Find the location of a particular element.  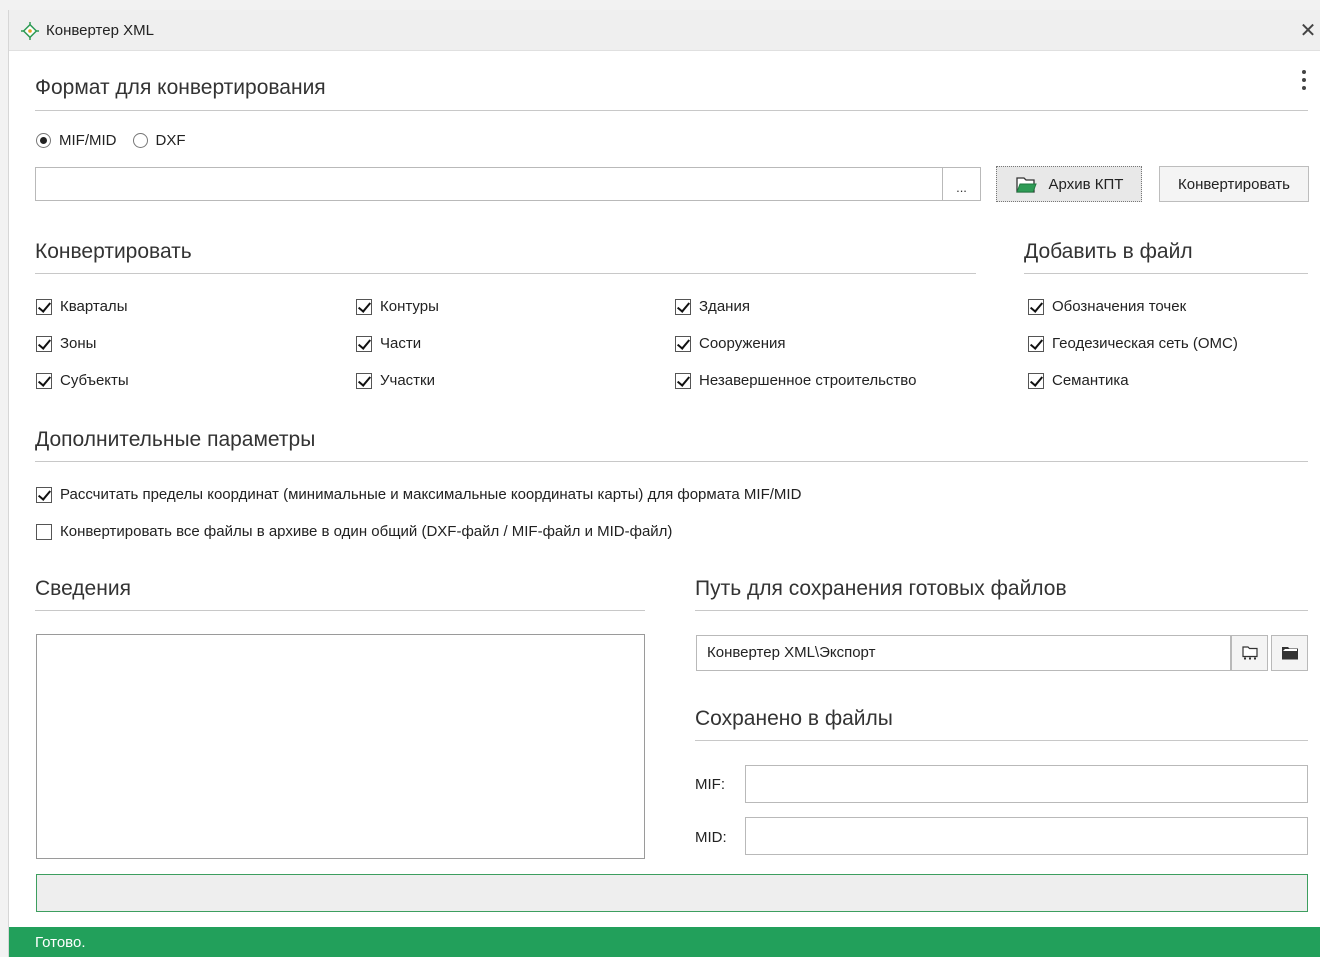

folder-icon is located at coordinates (1289, 653).